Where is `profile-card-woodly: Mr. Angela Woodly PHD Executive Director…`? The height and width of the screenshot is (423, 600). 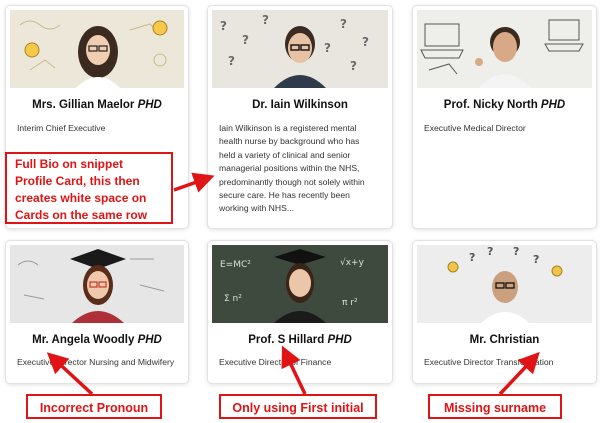 profile-card-woodly: Mr. Angela Woodly PHD Executive Director… is located at coordinates (97, 312).